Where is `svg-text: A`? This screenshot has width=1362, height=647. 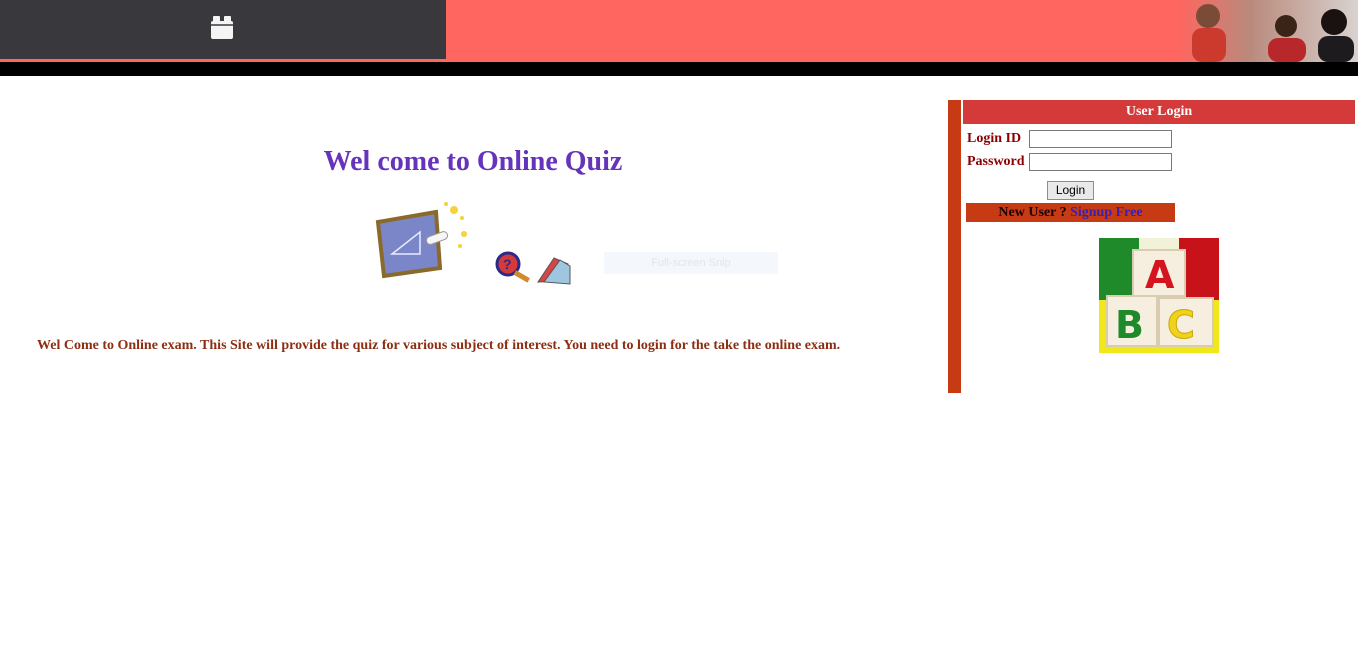 svg-text: A is located at coordinates (1160, 275).